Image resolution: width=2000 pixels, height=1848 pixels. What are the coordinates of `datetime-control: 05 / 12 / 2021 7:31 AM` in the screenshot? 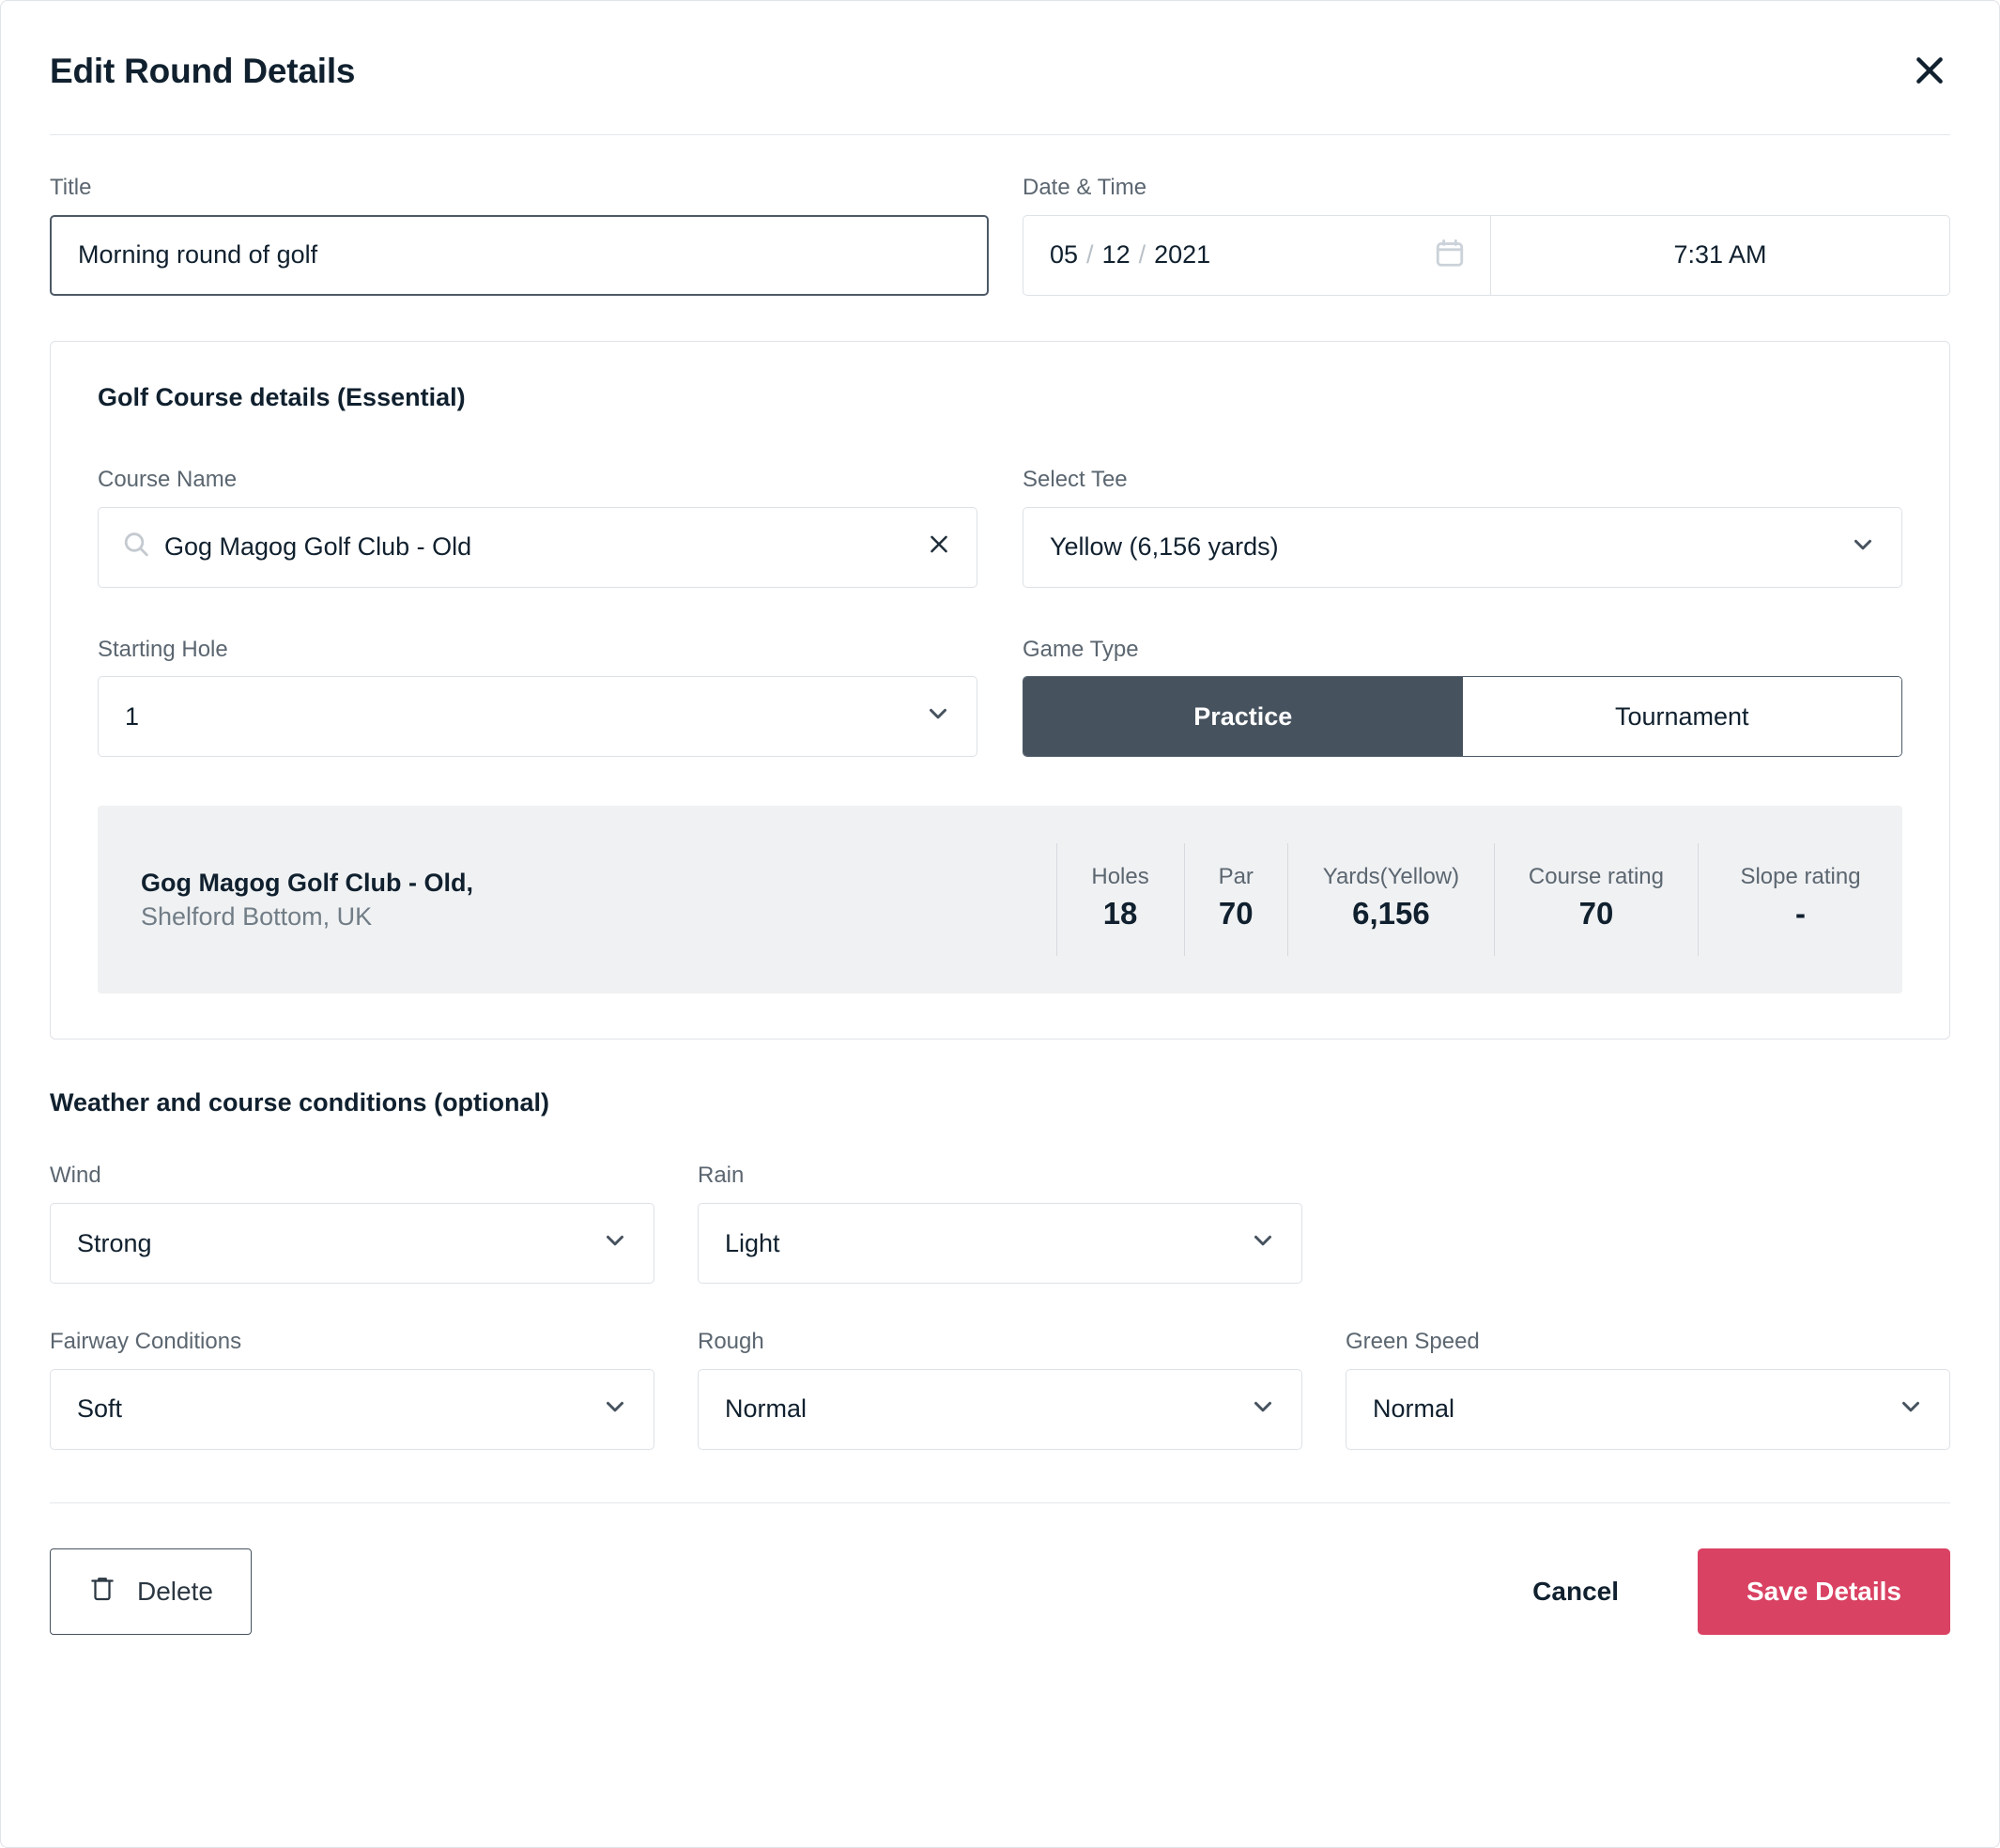 It's located at (1486, 255).